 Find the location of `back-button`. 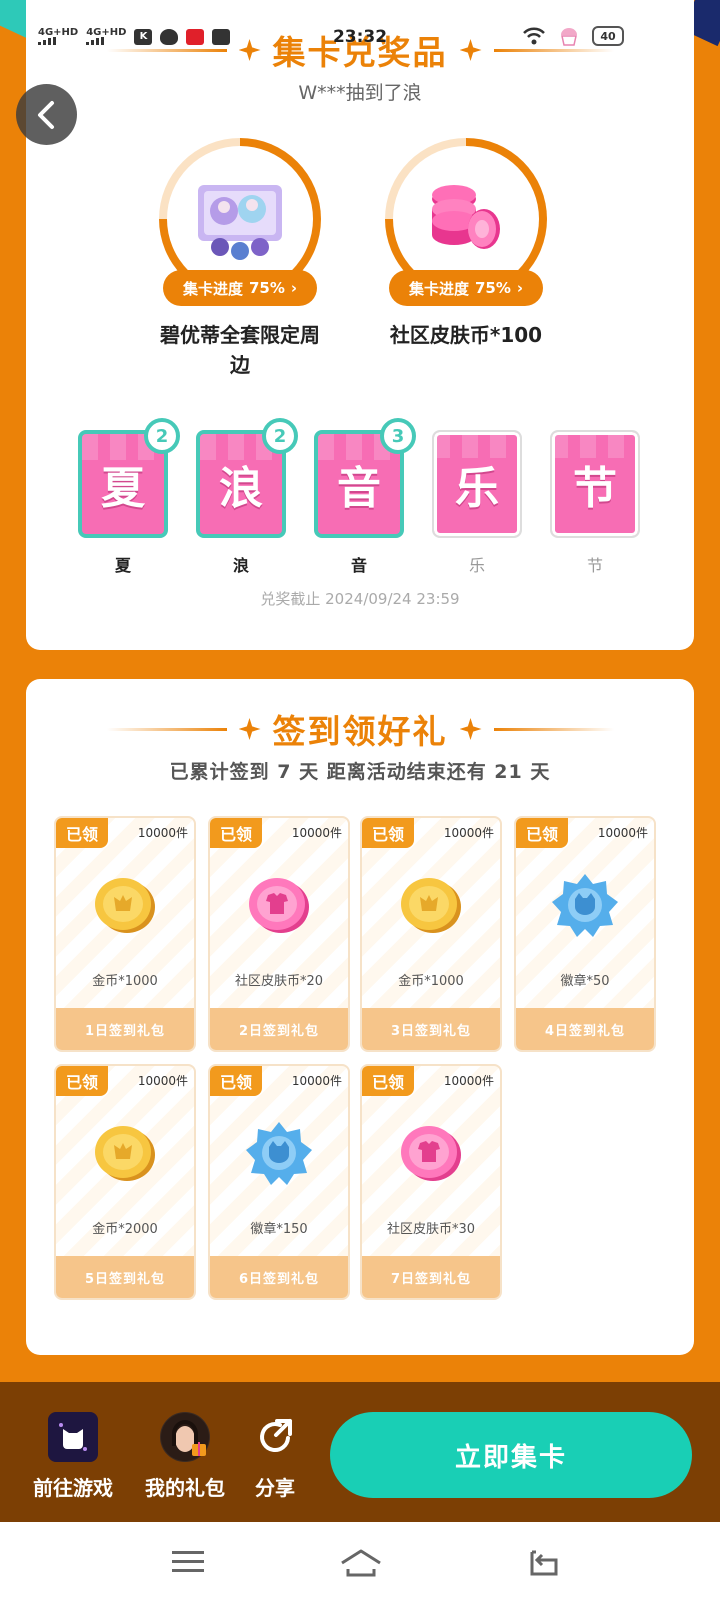

back-button is located at coordinates (46, 114).